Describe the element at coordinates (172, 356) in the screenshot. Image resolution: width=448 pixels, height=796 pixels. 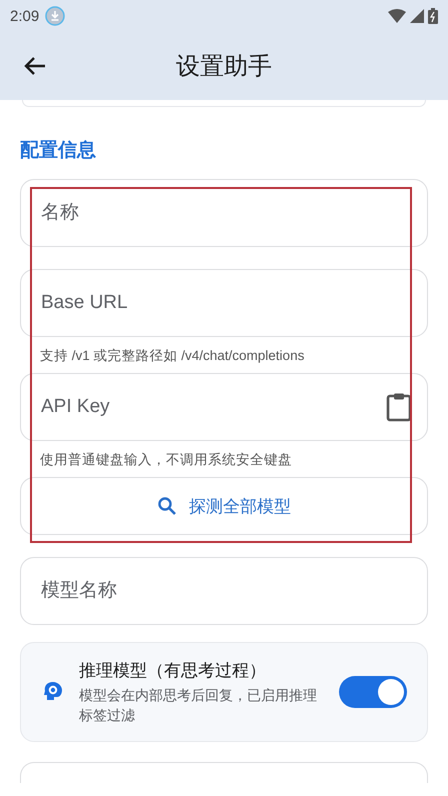
I see `helper-text: 支持 /v1 或完整路径如 /v4/chat/completions` at that location.